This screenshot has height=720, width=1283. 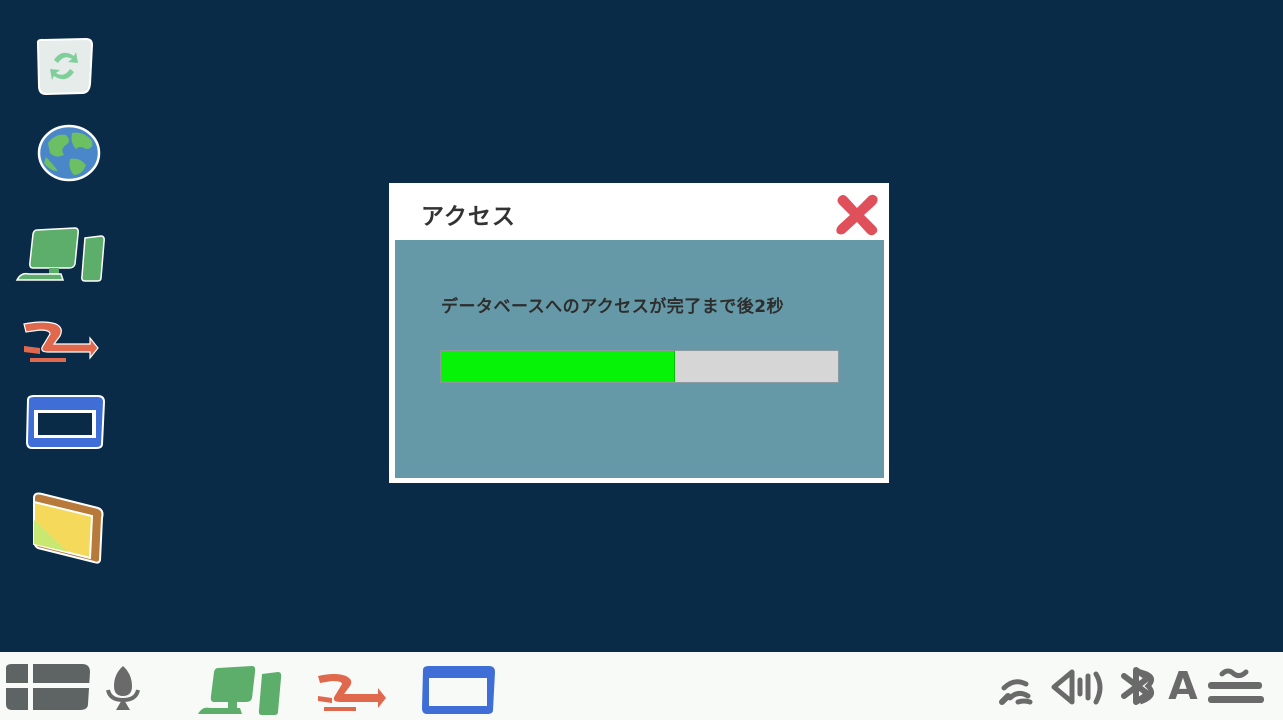 What do you see at coordinates (1078, 687) in the screenshot?
I see `volume-icon` at bounding box center [1078, 687].